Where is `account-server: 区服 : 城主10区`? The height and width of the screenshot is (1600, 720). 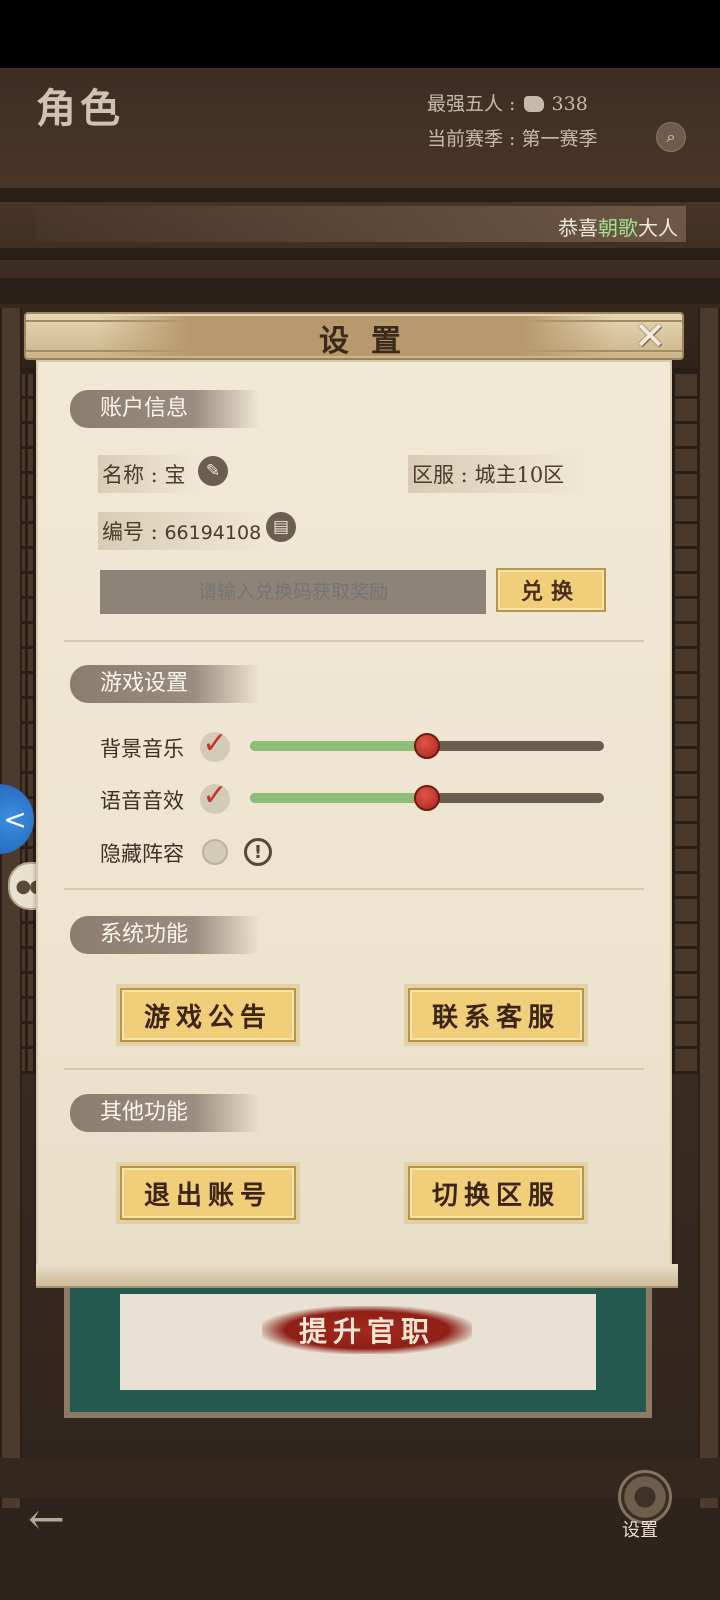
account-server: 区服 : 城主10区 is located at coordinates (497, 474).